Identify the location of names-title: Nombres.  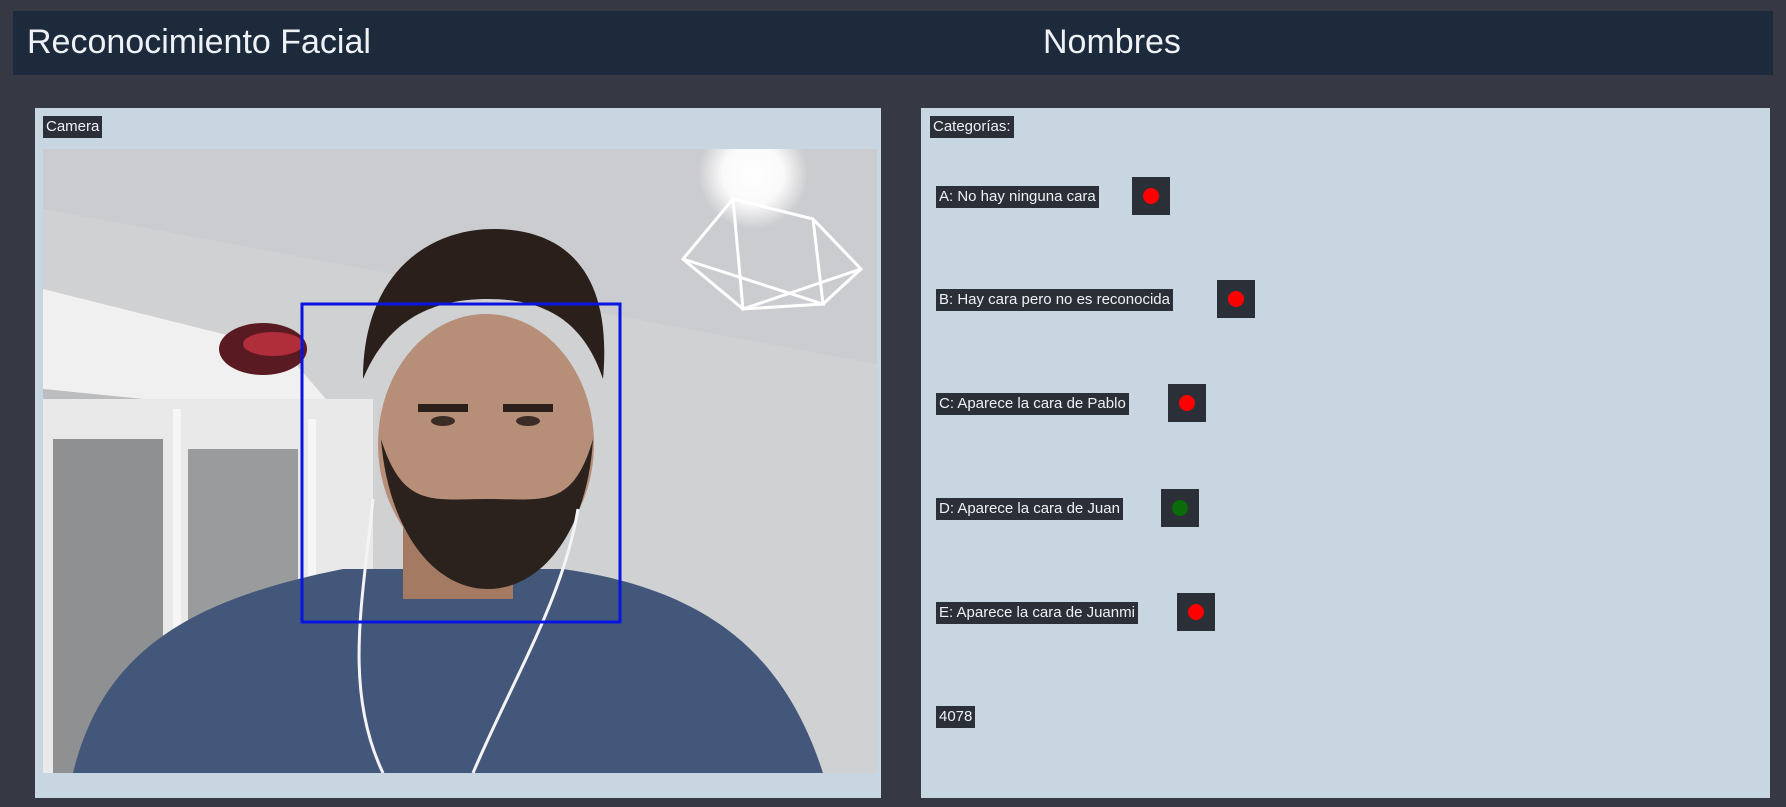
(1112, 42).